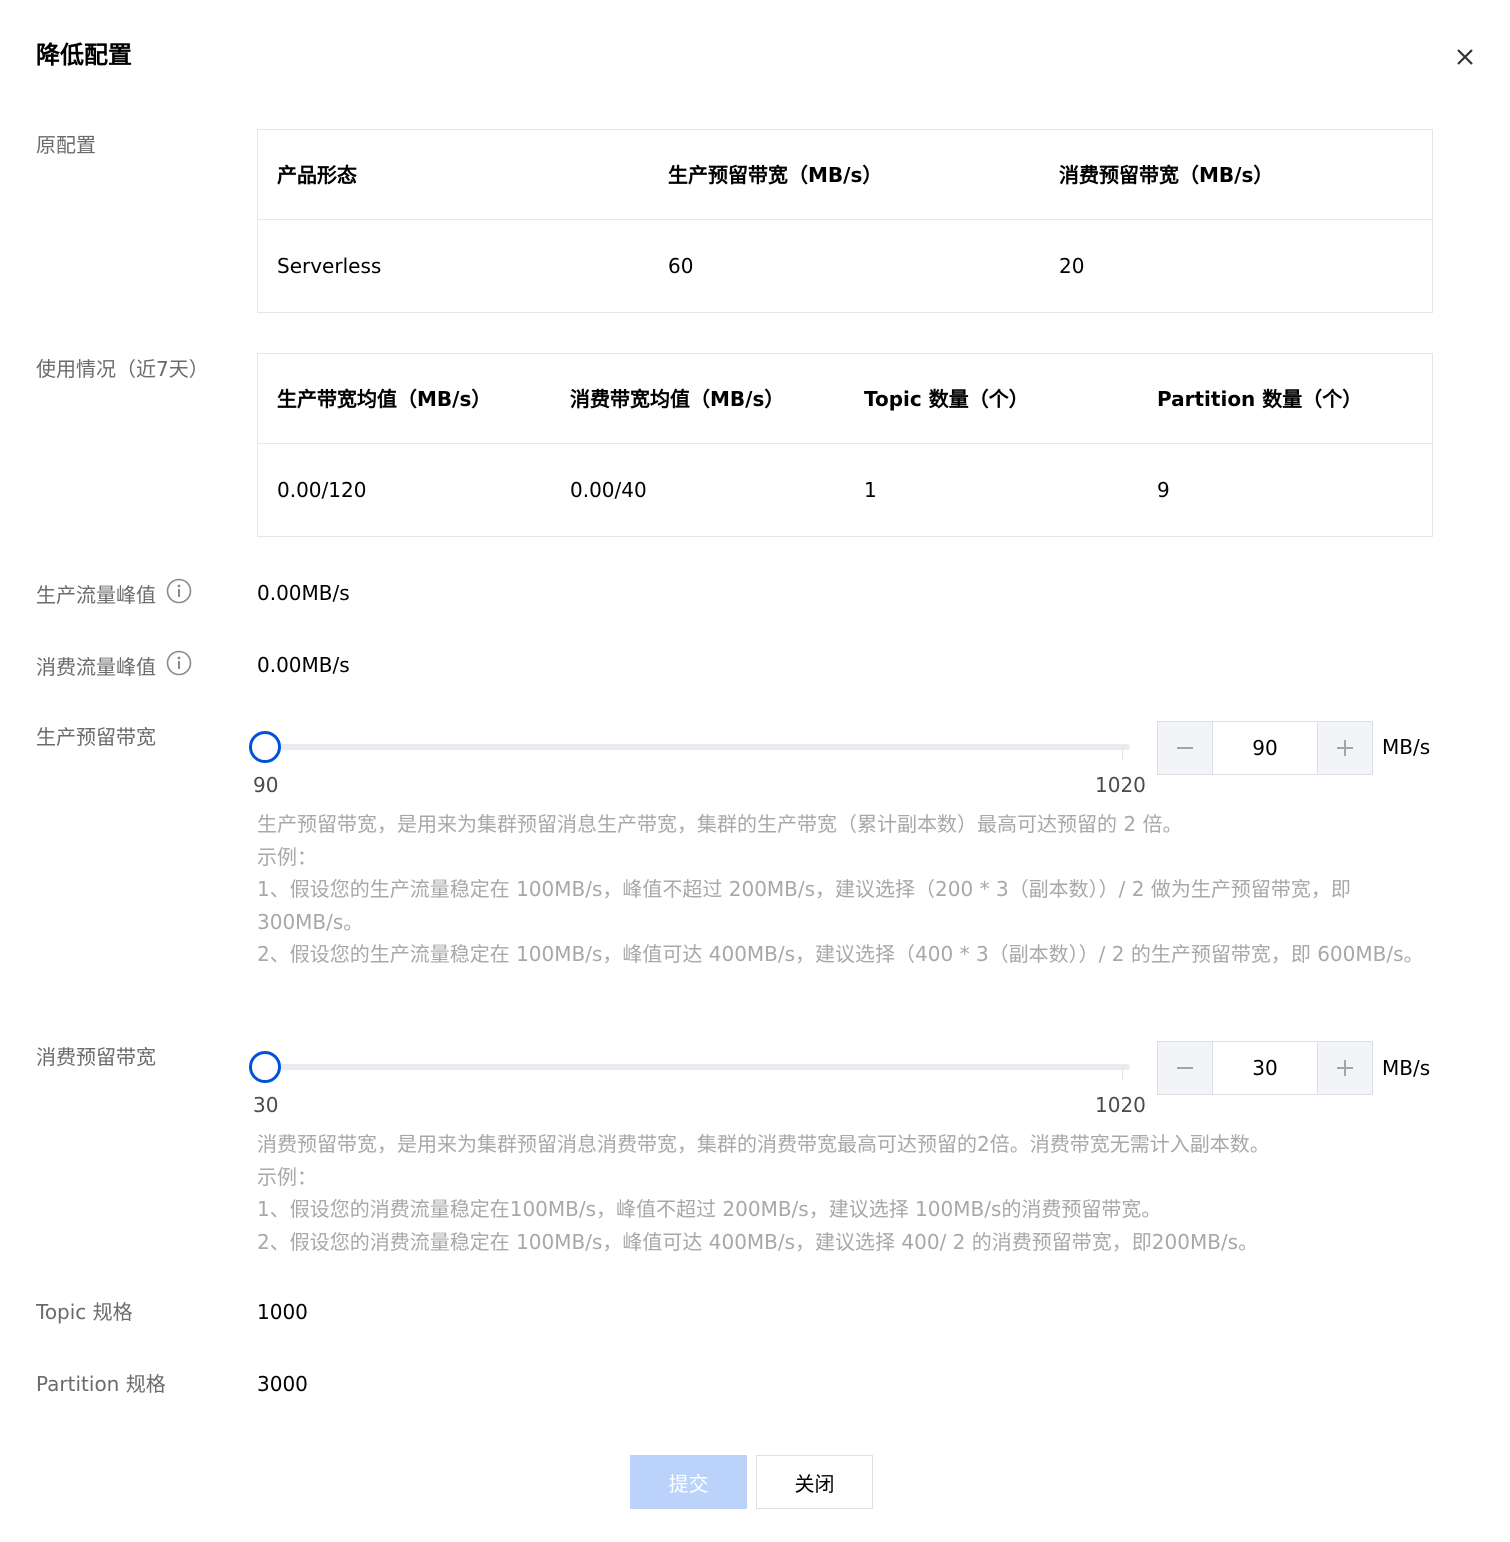 The image size is (1510, 1542). I want to click on table-header-cell: 生产预留带宽（MB/s）, so click(775, 174).